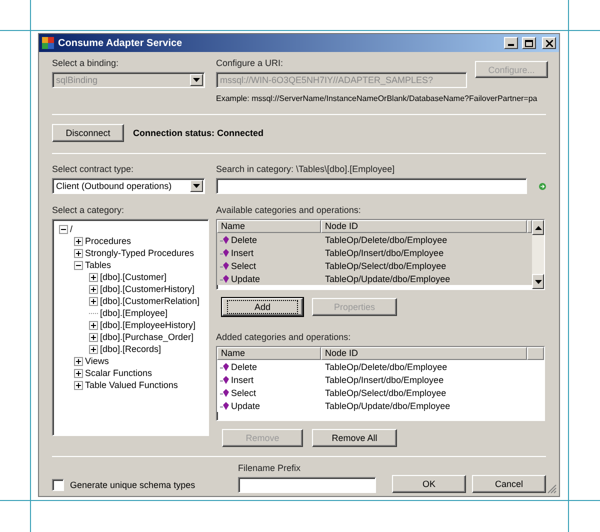 This screenshot has height=532, width=600. Describe the element at coordinates (121, 43) in the screenshot. I see `window-title: Consume Adapter Service` at that location.